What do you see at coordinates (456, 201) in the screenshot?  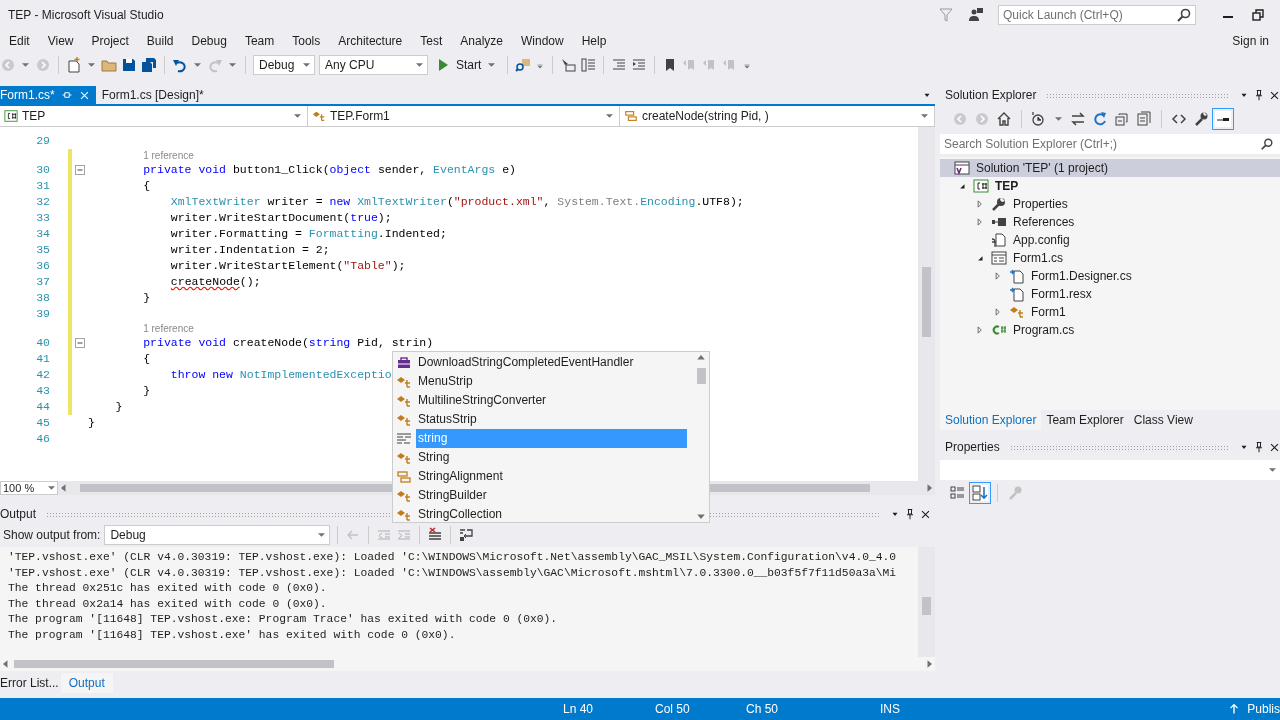 I see `code-line: XmlTextWriter writer = new XmlTextWriter("product.xml", System.Text.Encoding.UTF8);` at bounding box center [456, 201].